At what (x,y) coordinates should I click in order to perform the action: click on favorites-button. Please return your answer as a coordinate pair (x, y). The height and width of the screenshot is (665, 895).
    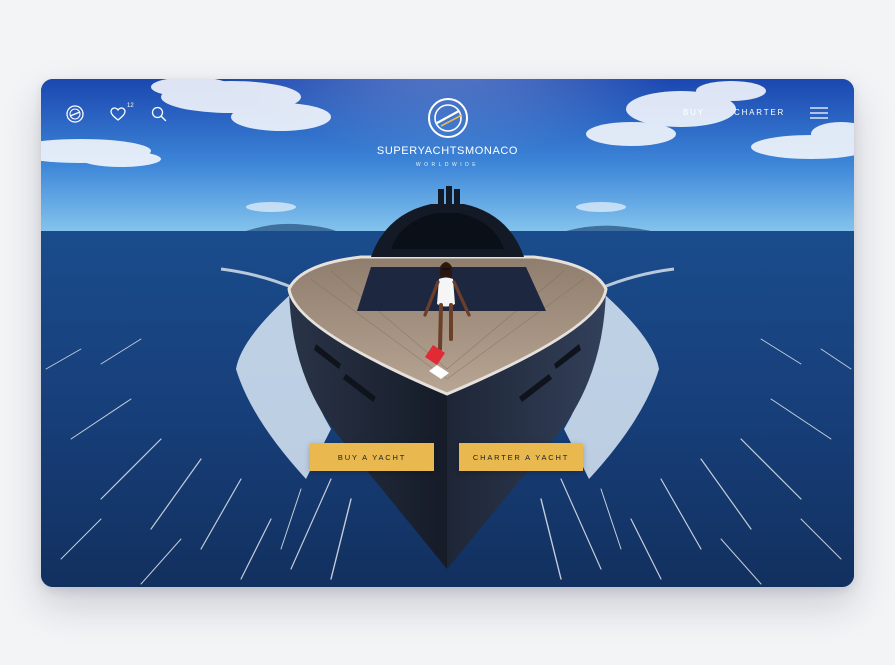
    Looking at the image, I should click on (118, 114).